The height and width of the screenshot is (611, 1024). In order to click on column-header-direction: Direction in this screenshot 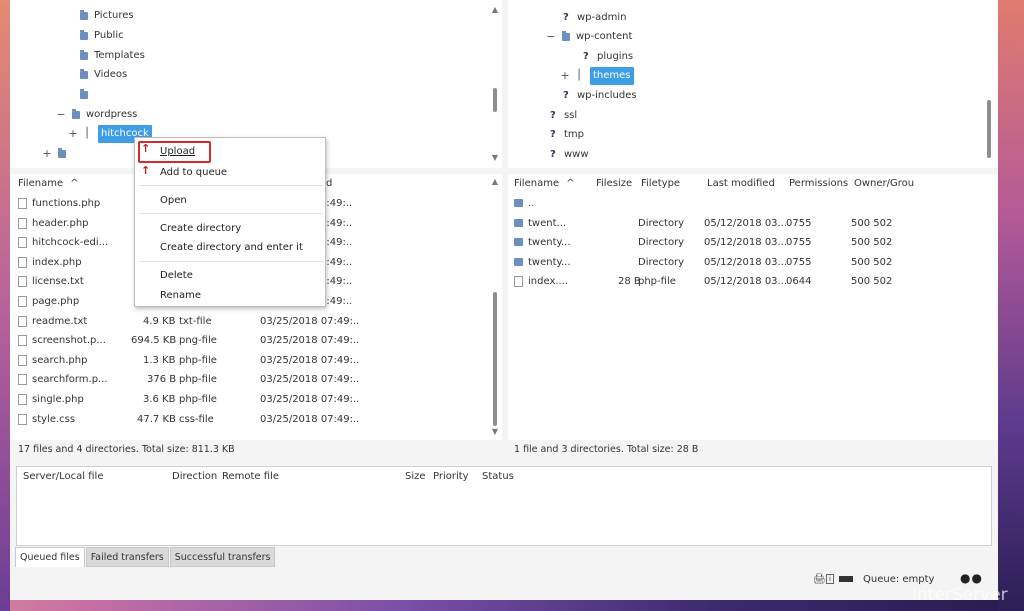, I will do `click(194, 476)`.